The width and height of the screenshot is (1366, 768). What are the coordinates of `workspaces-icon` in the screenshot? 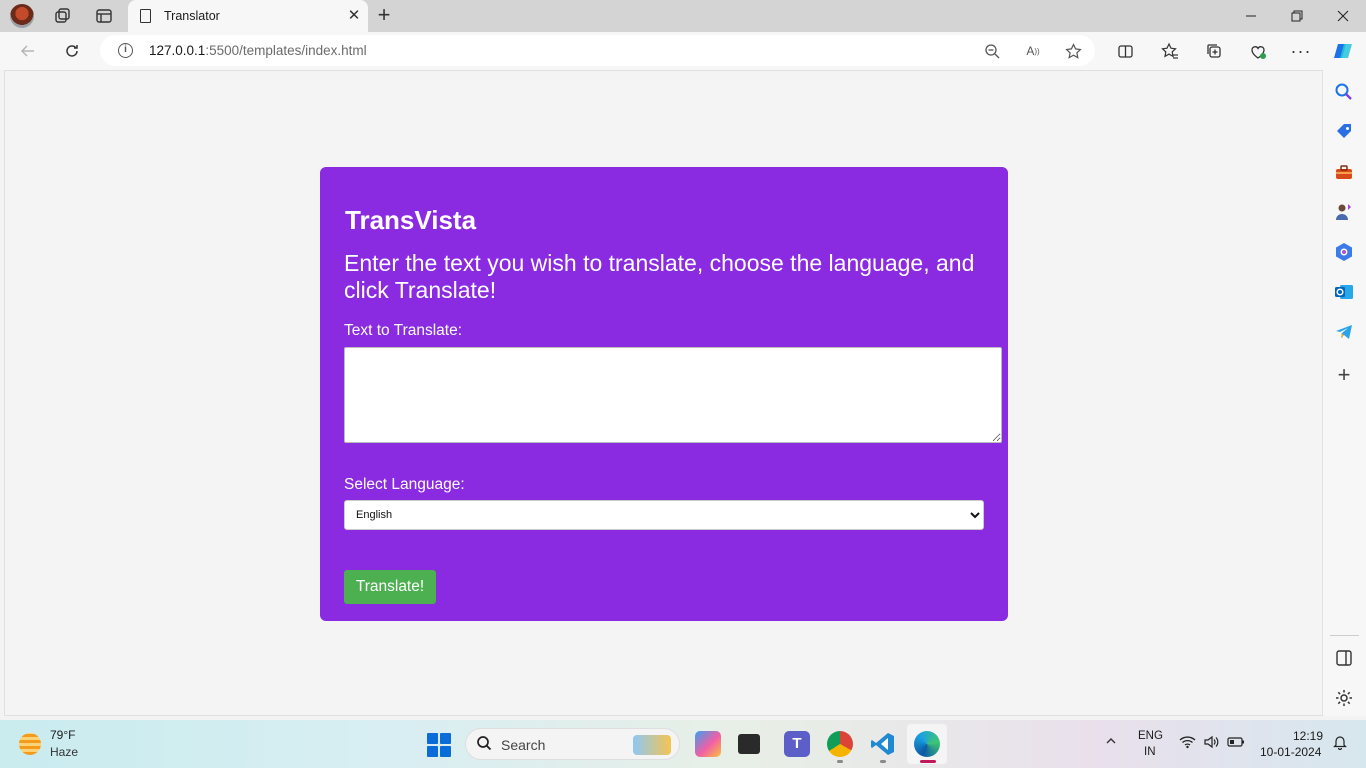 It's located at (62, 16).